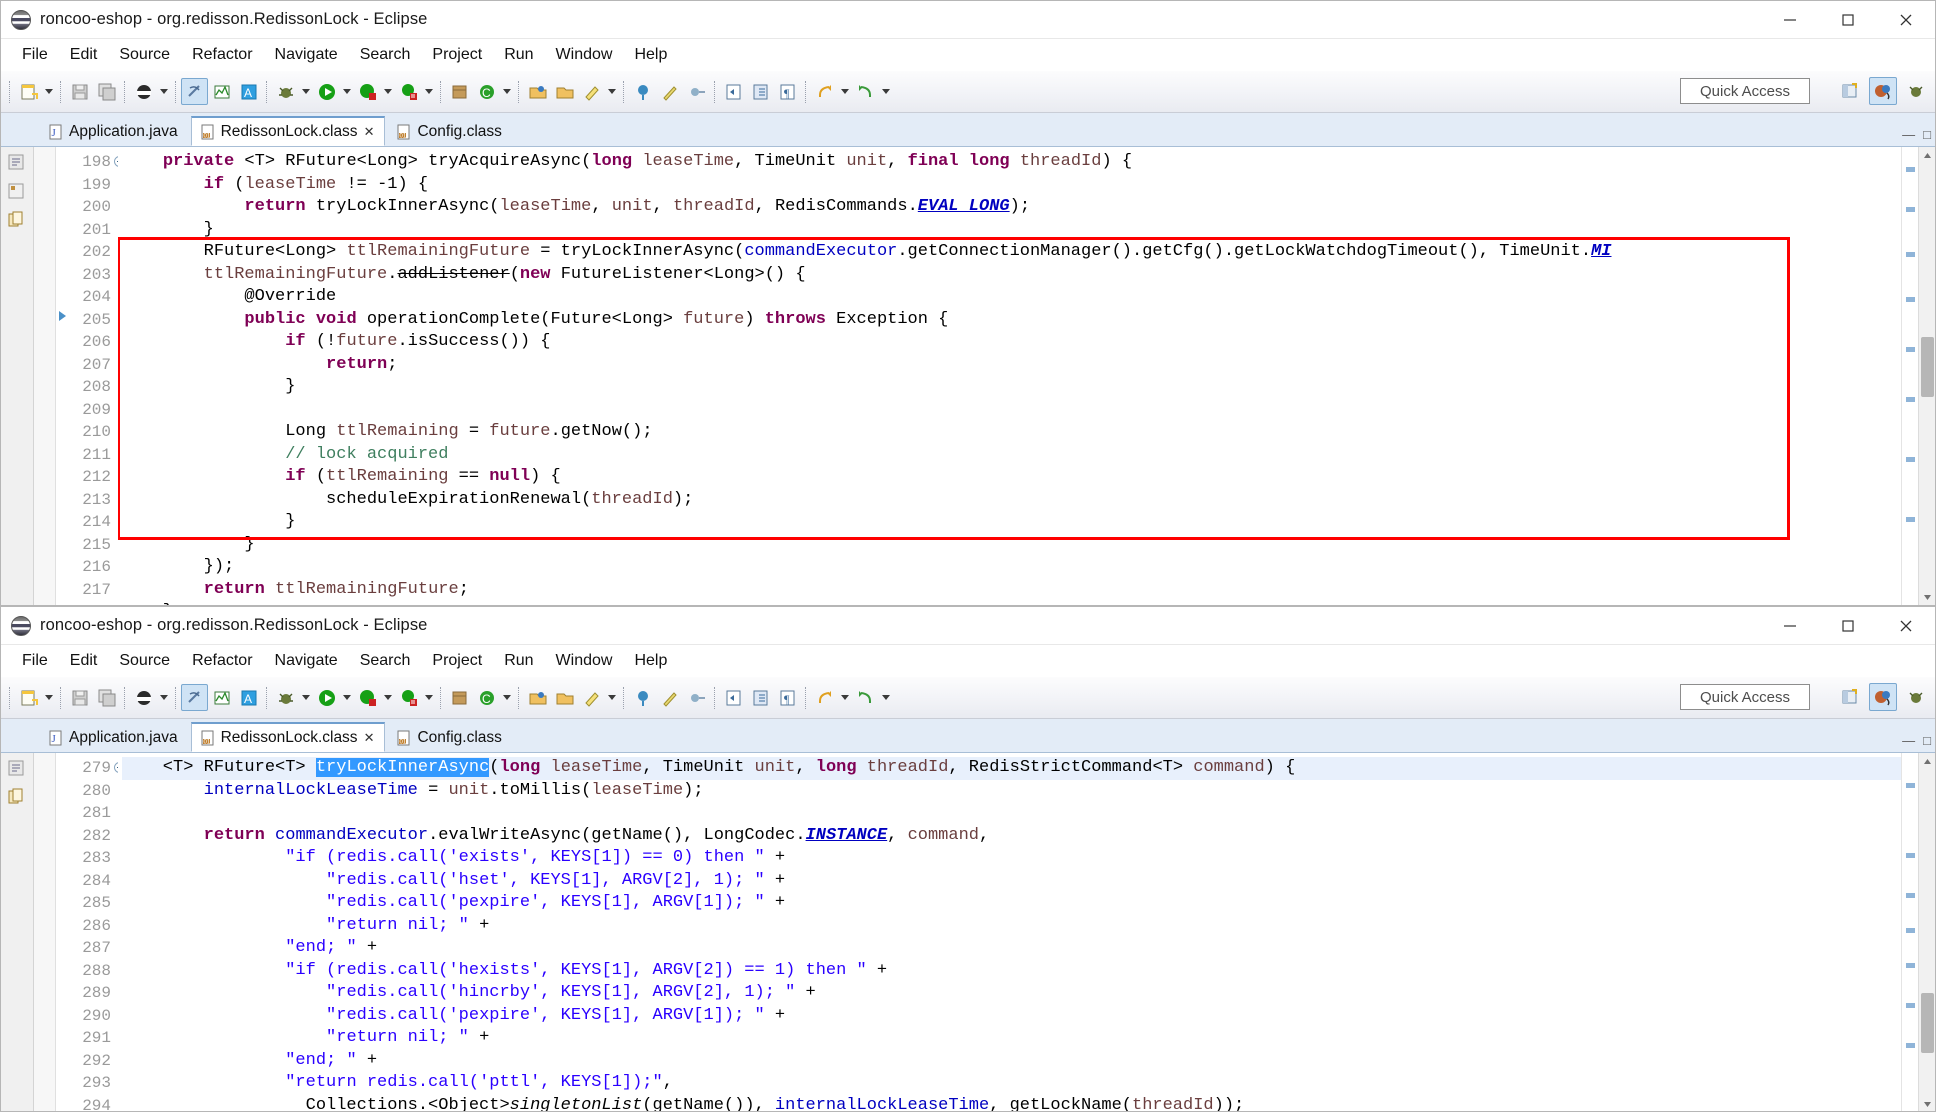 Image resolution: width=1936 pixels, height=1112 pixels. I want to click on menu-run: Run, so click(518, 661).